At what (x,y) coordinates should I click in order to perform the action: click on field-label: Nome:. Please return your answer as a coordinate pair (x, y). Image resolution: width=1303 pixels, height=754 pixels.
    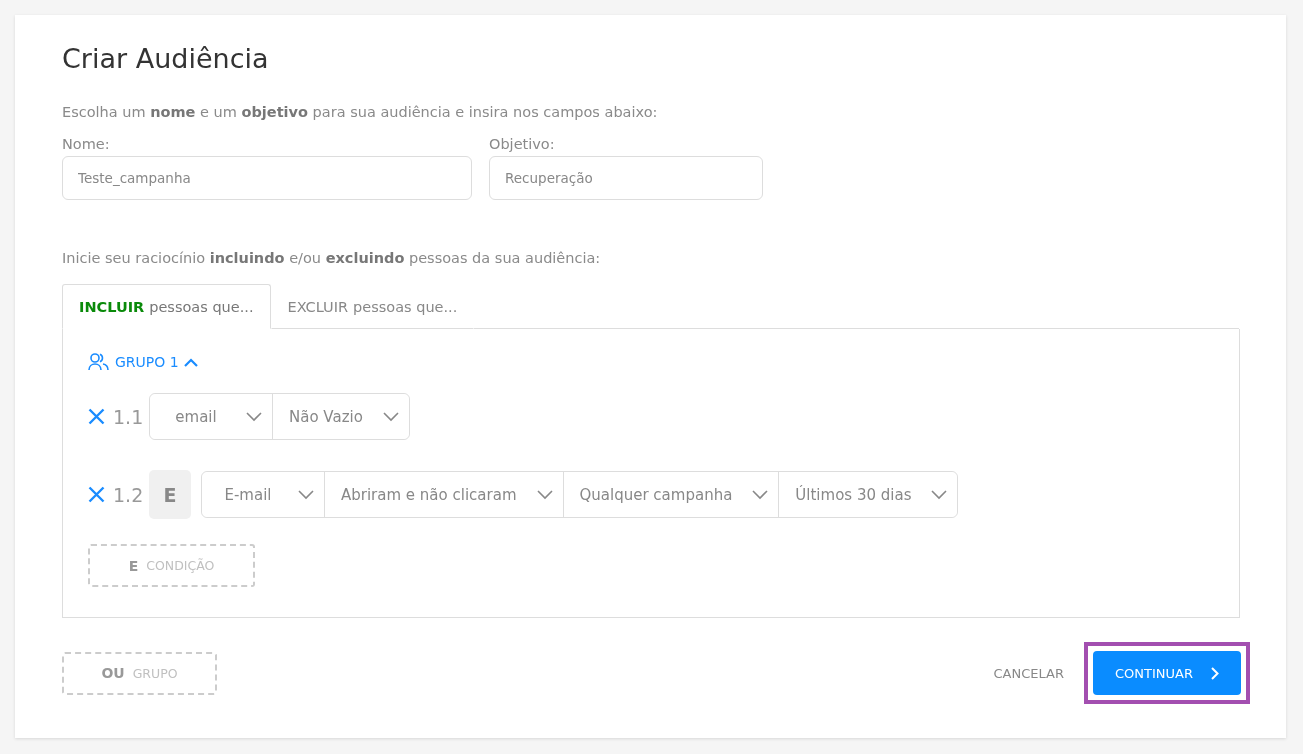
    Looking at the image, I should click on (86, 144).